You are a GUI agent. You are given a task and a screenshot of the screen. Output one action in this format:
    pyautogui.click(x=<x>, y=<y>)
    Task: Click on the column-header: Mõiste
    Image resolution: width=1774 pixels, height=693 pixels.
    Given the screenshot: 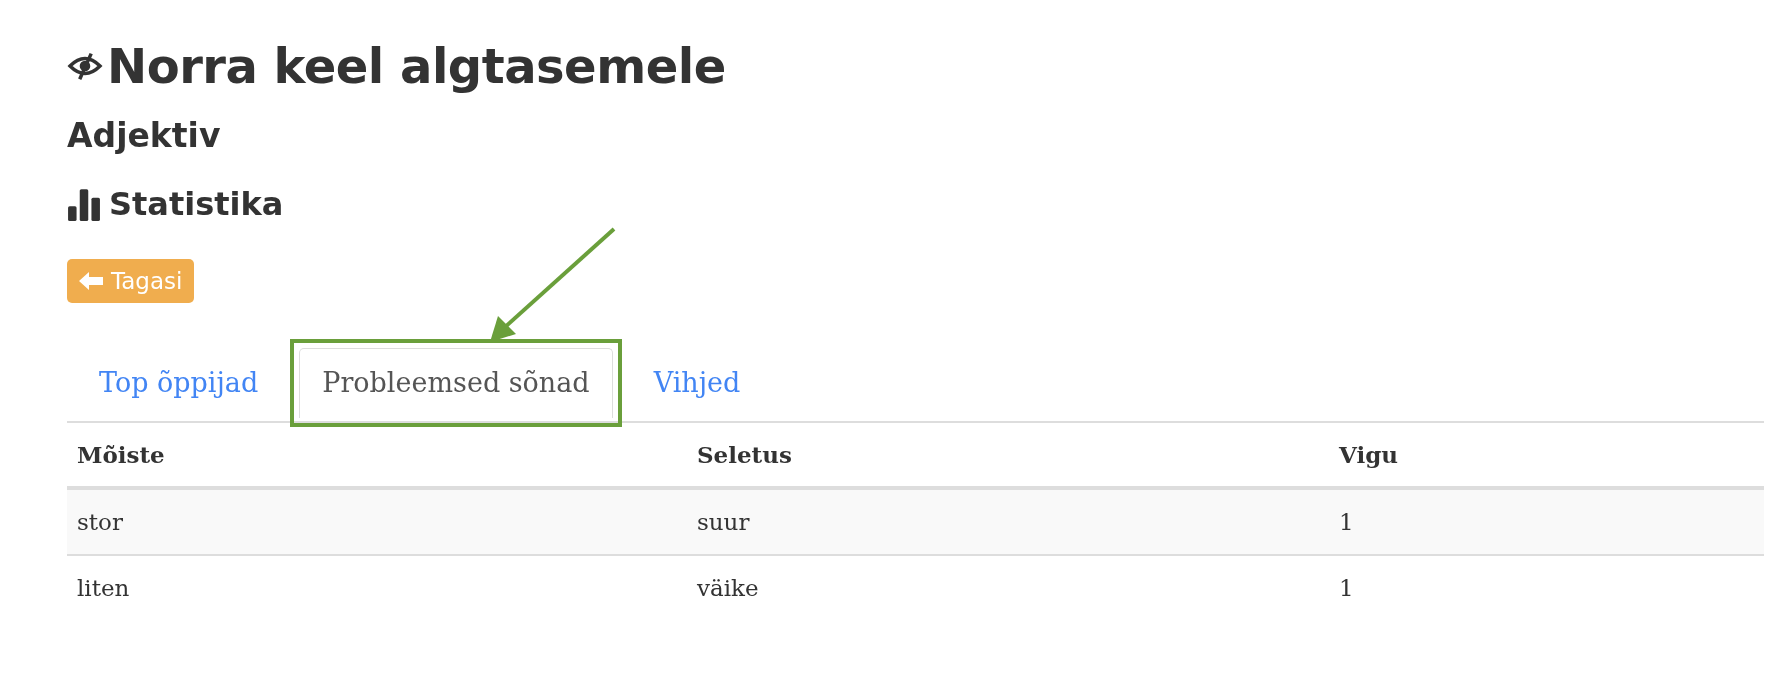 What is the action you would take?
    pyautogui.click(x=121, y=454)
    